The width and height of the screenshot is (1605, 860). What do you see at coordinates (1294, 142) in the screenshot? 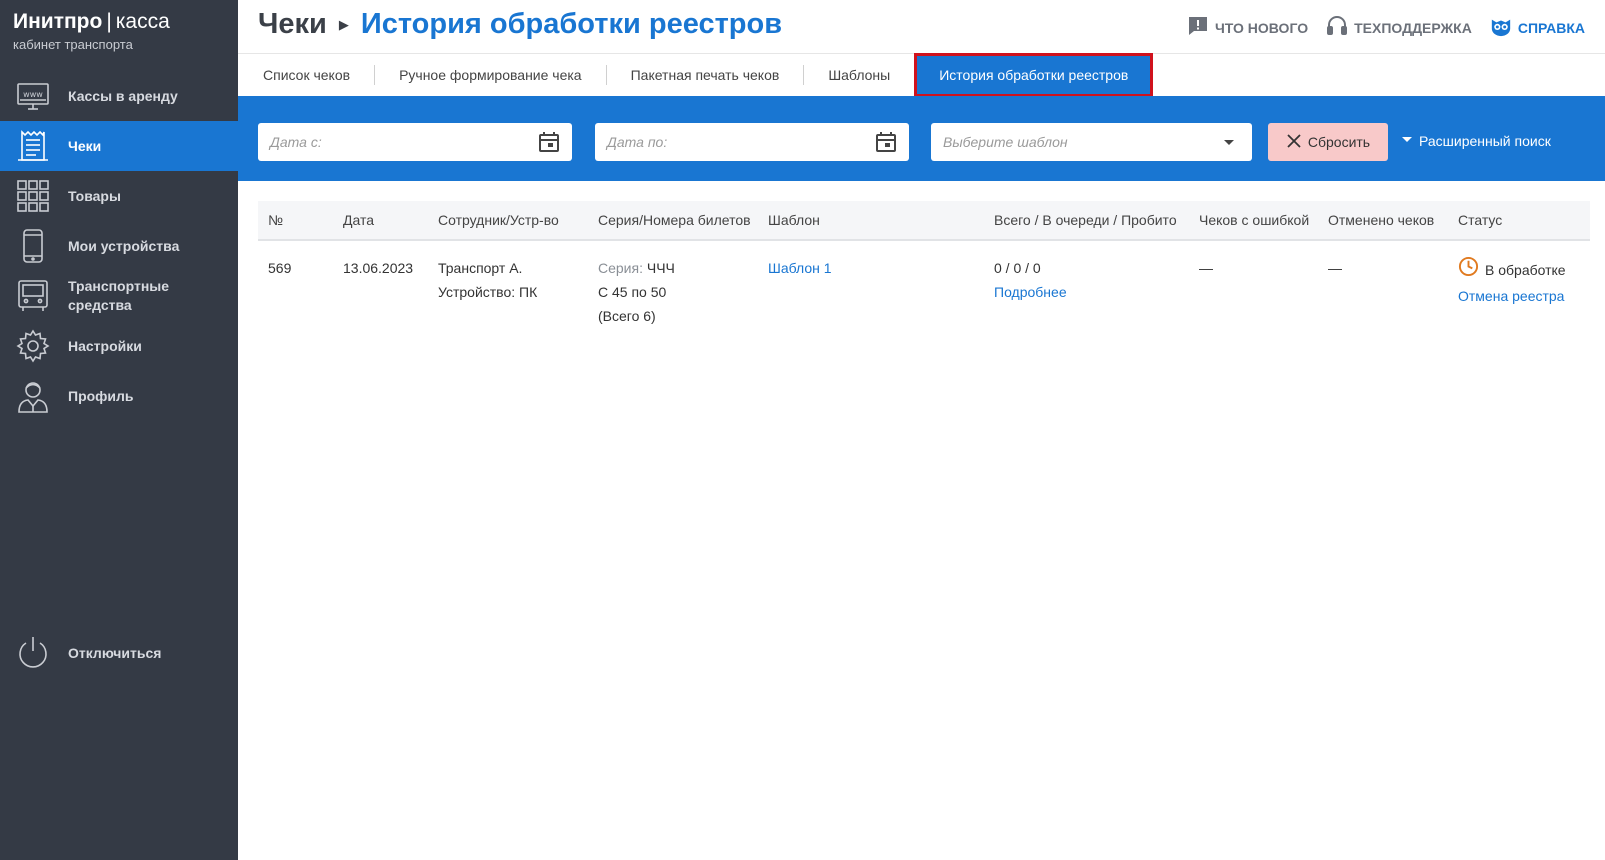
I see `close-icon` at bounding box center [1294, 142].